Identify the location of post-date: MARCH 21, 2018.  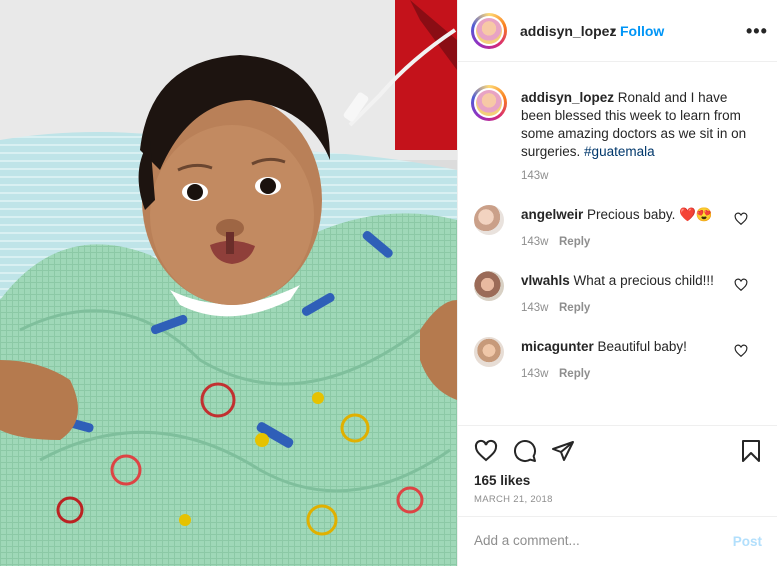
(513, 499).